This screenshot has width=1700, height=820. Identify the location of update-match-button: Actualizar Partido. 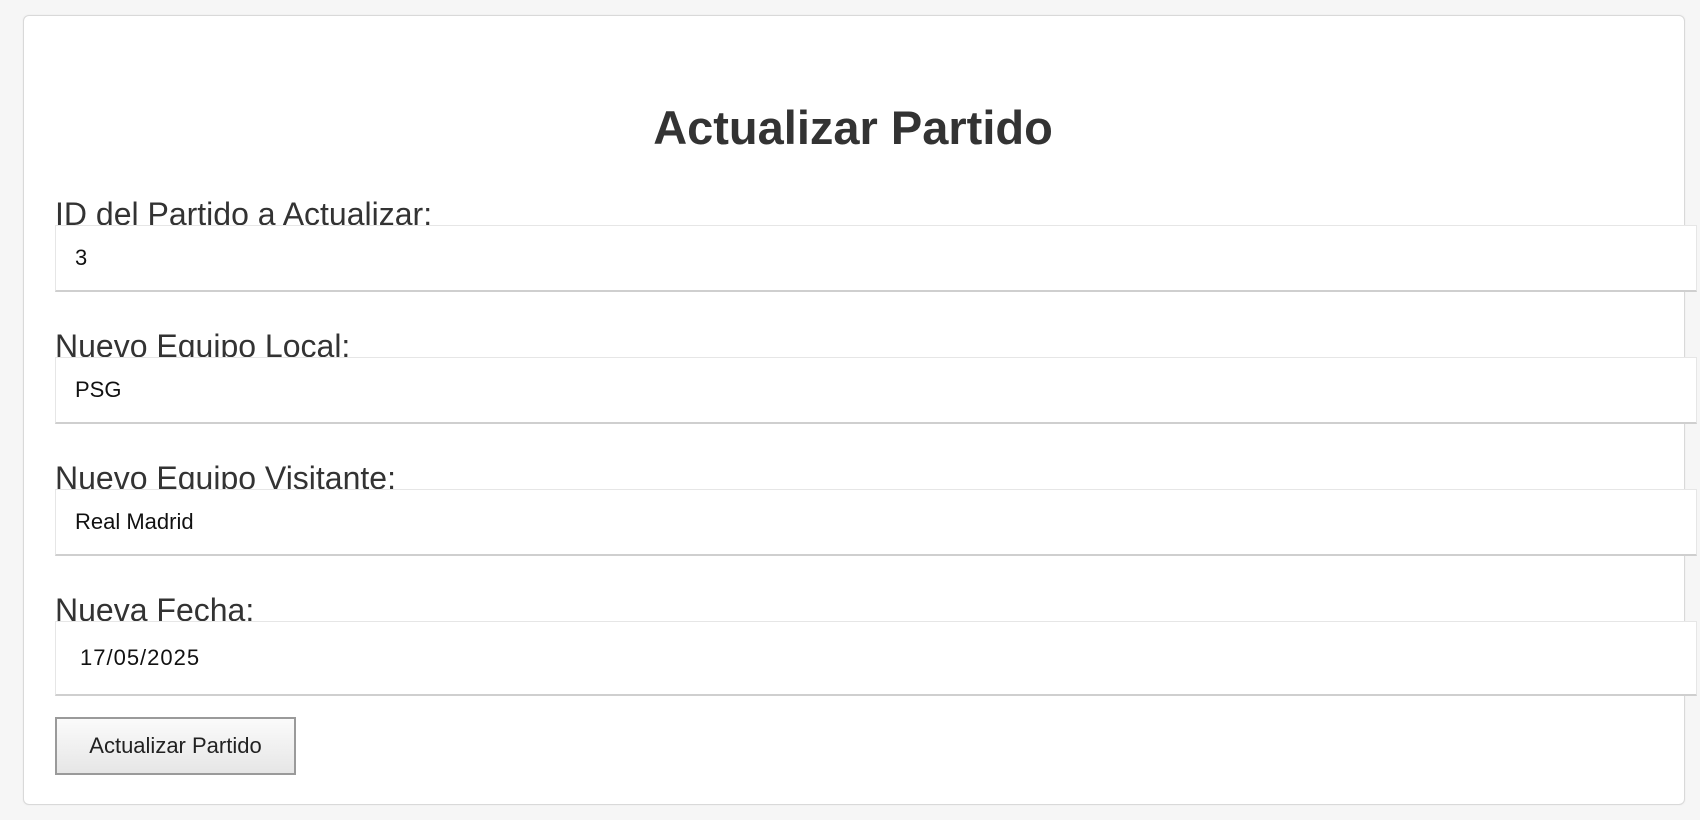
(175, 746).